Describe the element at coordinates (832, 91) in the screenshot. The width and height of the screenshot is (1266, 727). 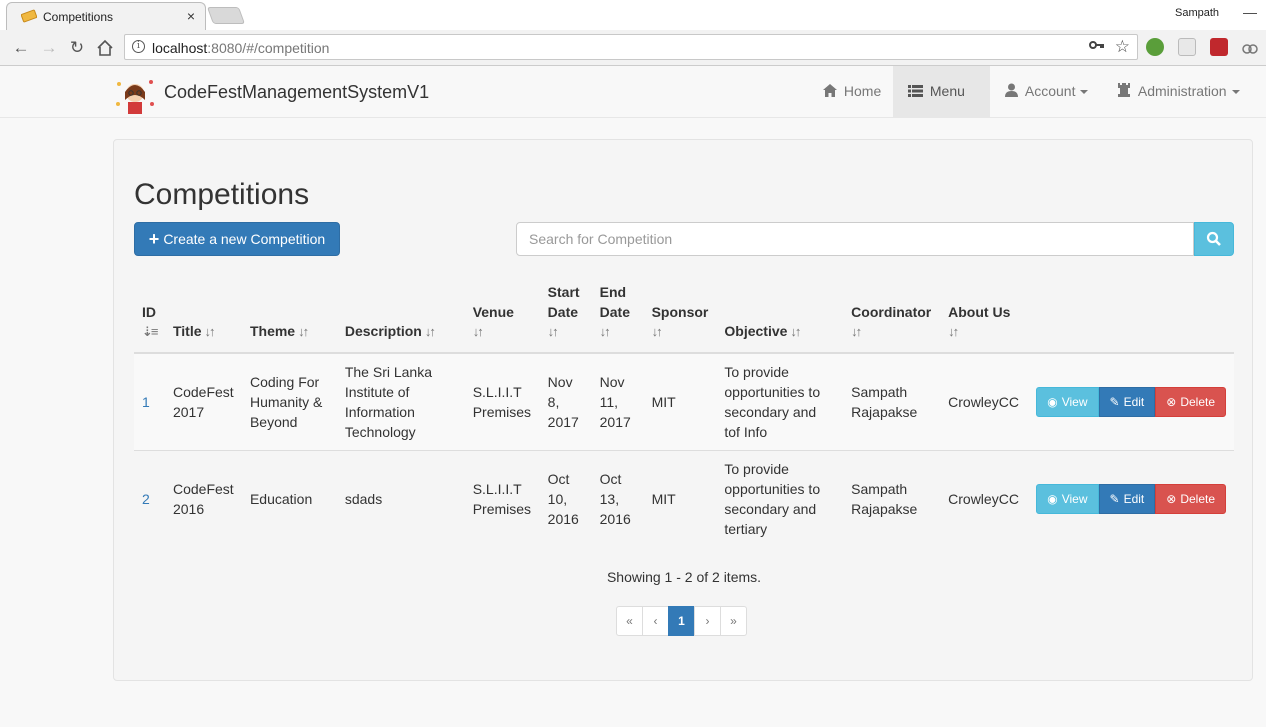
I see `home-icon` at that location.